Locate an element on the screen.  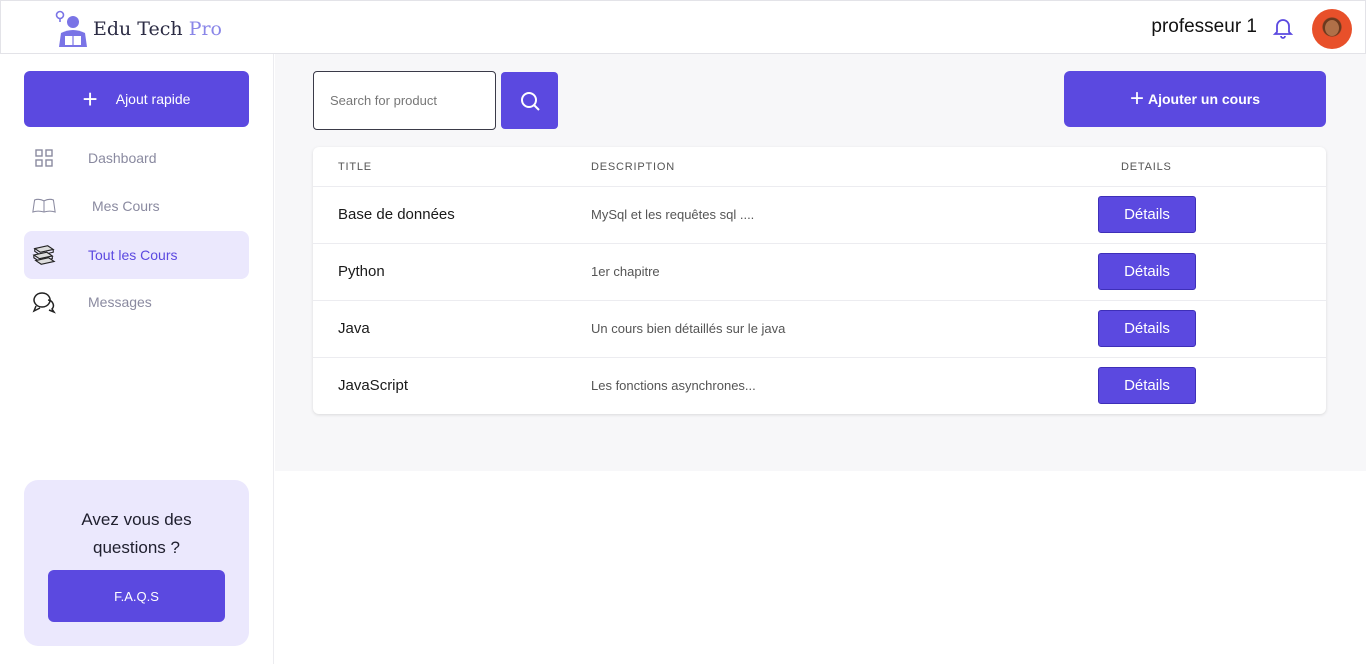
search-input is located at coordinates (404, 100).